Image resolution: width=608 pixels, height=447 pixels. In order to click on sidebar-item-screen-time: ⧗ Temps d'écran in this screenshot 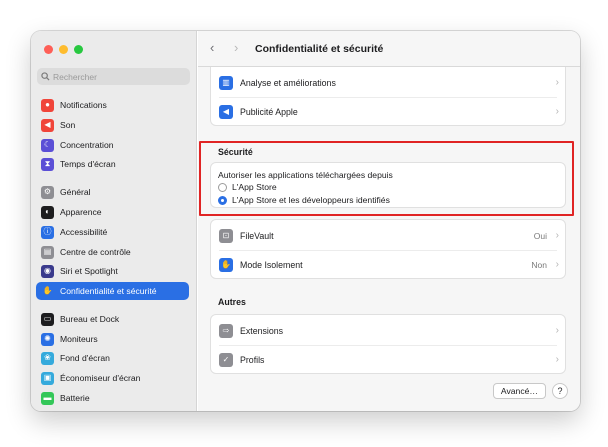, I will do `click(112, 164)`.